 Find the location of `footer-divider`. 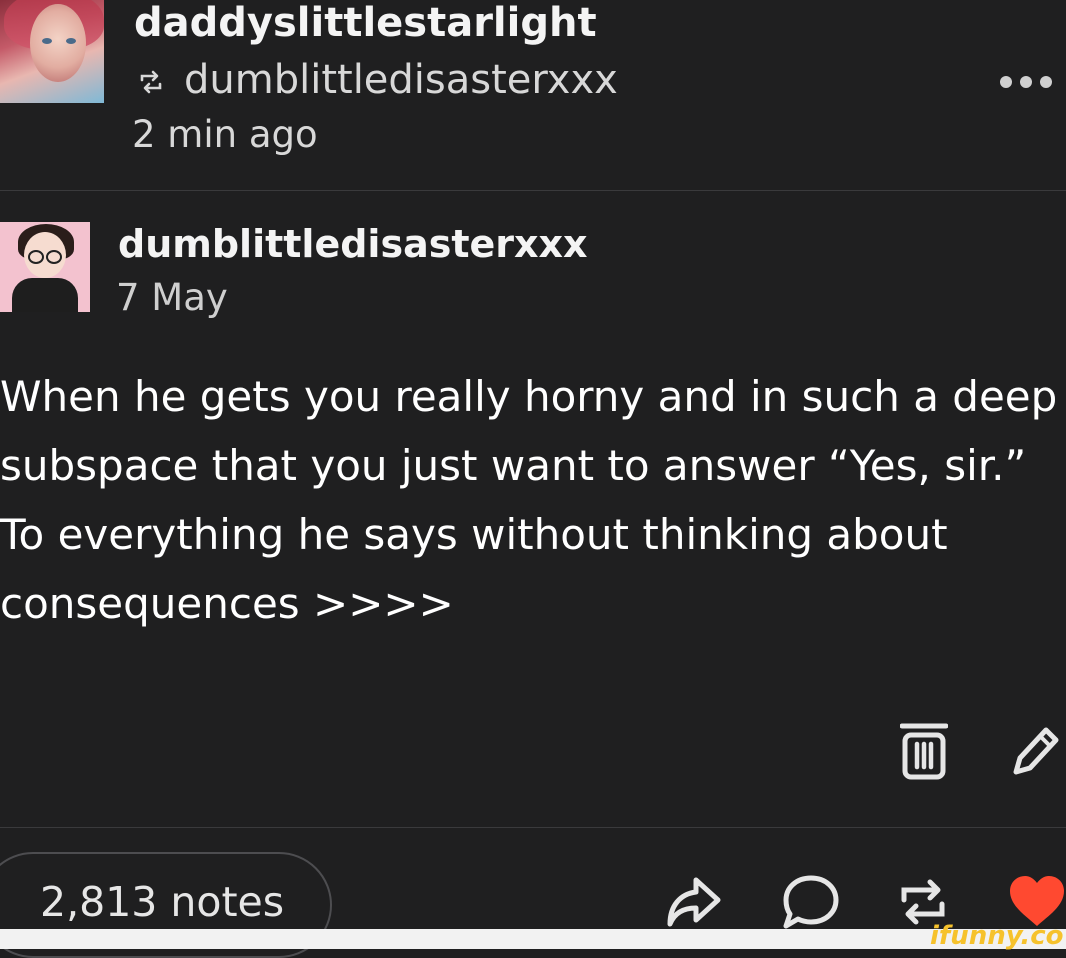

footer-divider is located at coordinates (533, 827).